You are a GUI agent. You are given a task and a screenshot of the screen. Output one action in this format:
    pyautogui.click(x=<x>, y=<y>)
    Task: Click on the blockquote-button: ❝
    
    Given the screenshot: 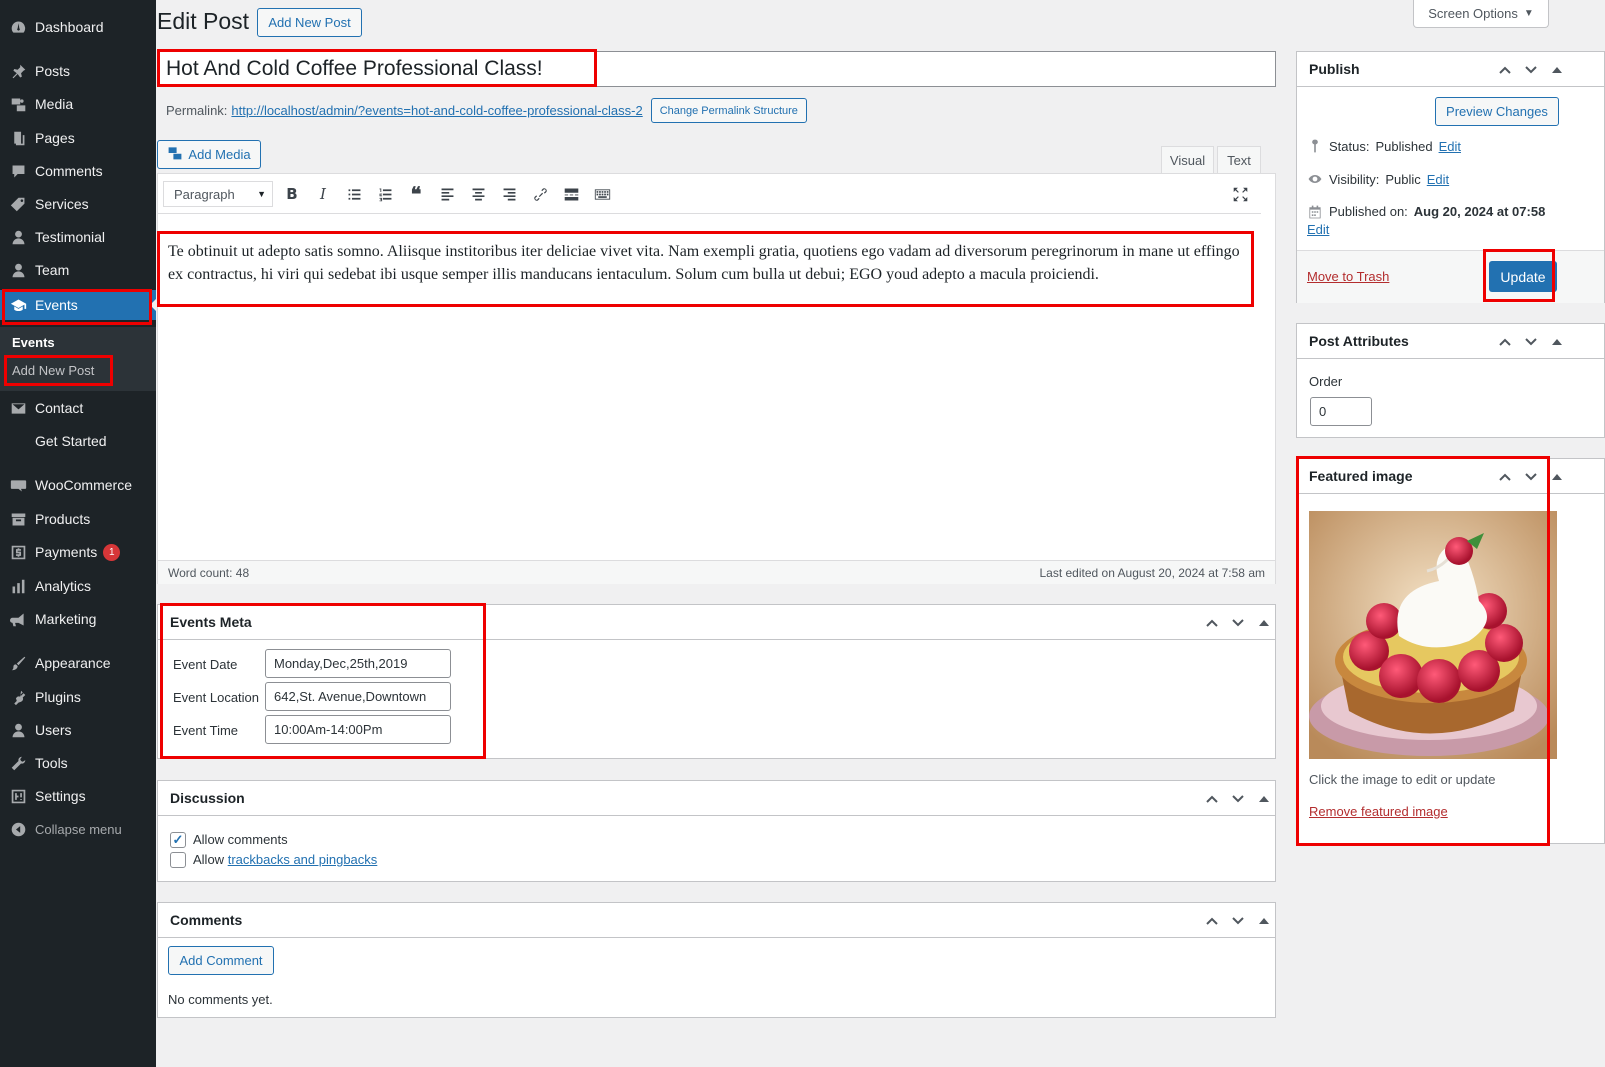 What is the action you would take?
    pyautogui.click(x=416, y=194)
    